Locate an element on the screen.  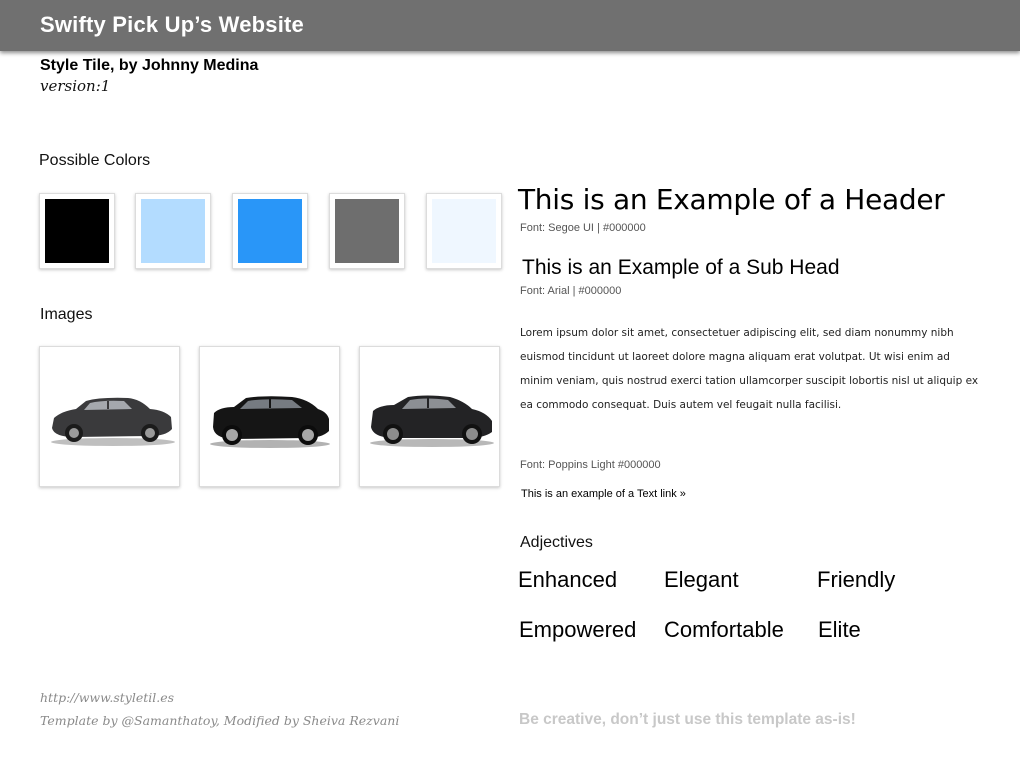
top-bar: Swifty Pick Up’s Website is located at coordinates (510, 25).